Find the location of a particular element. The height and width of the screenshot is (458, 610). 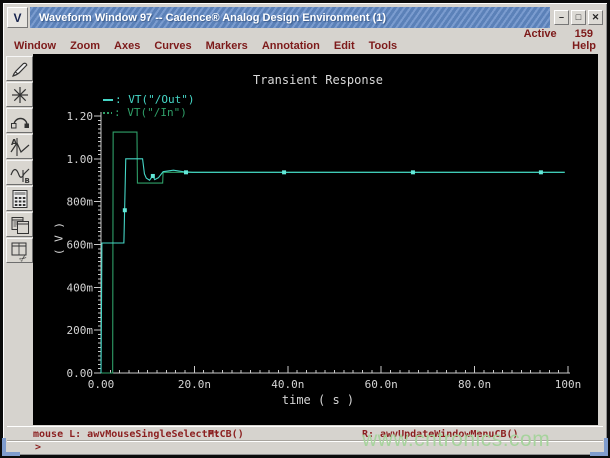

svg-text: 400m is located at coordinates (80, 287).